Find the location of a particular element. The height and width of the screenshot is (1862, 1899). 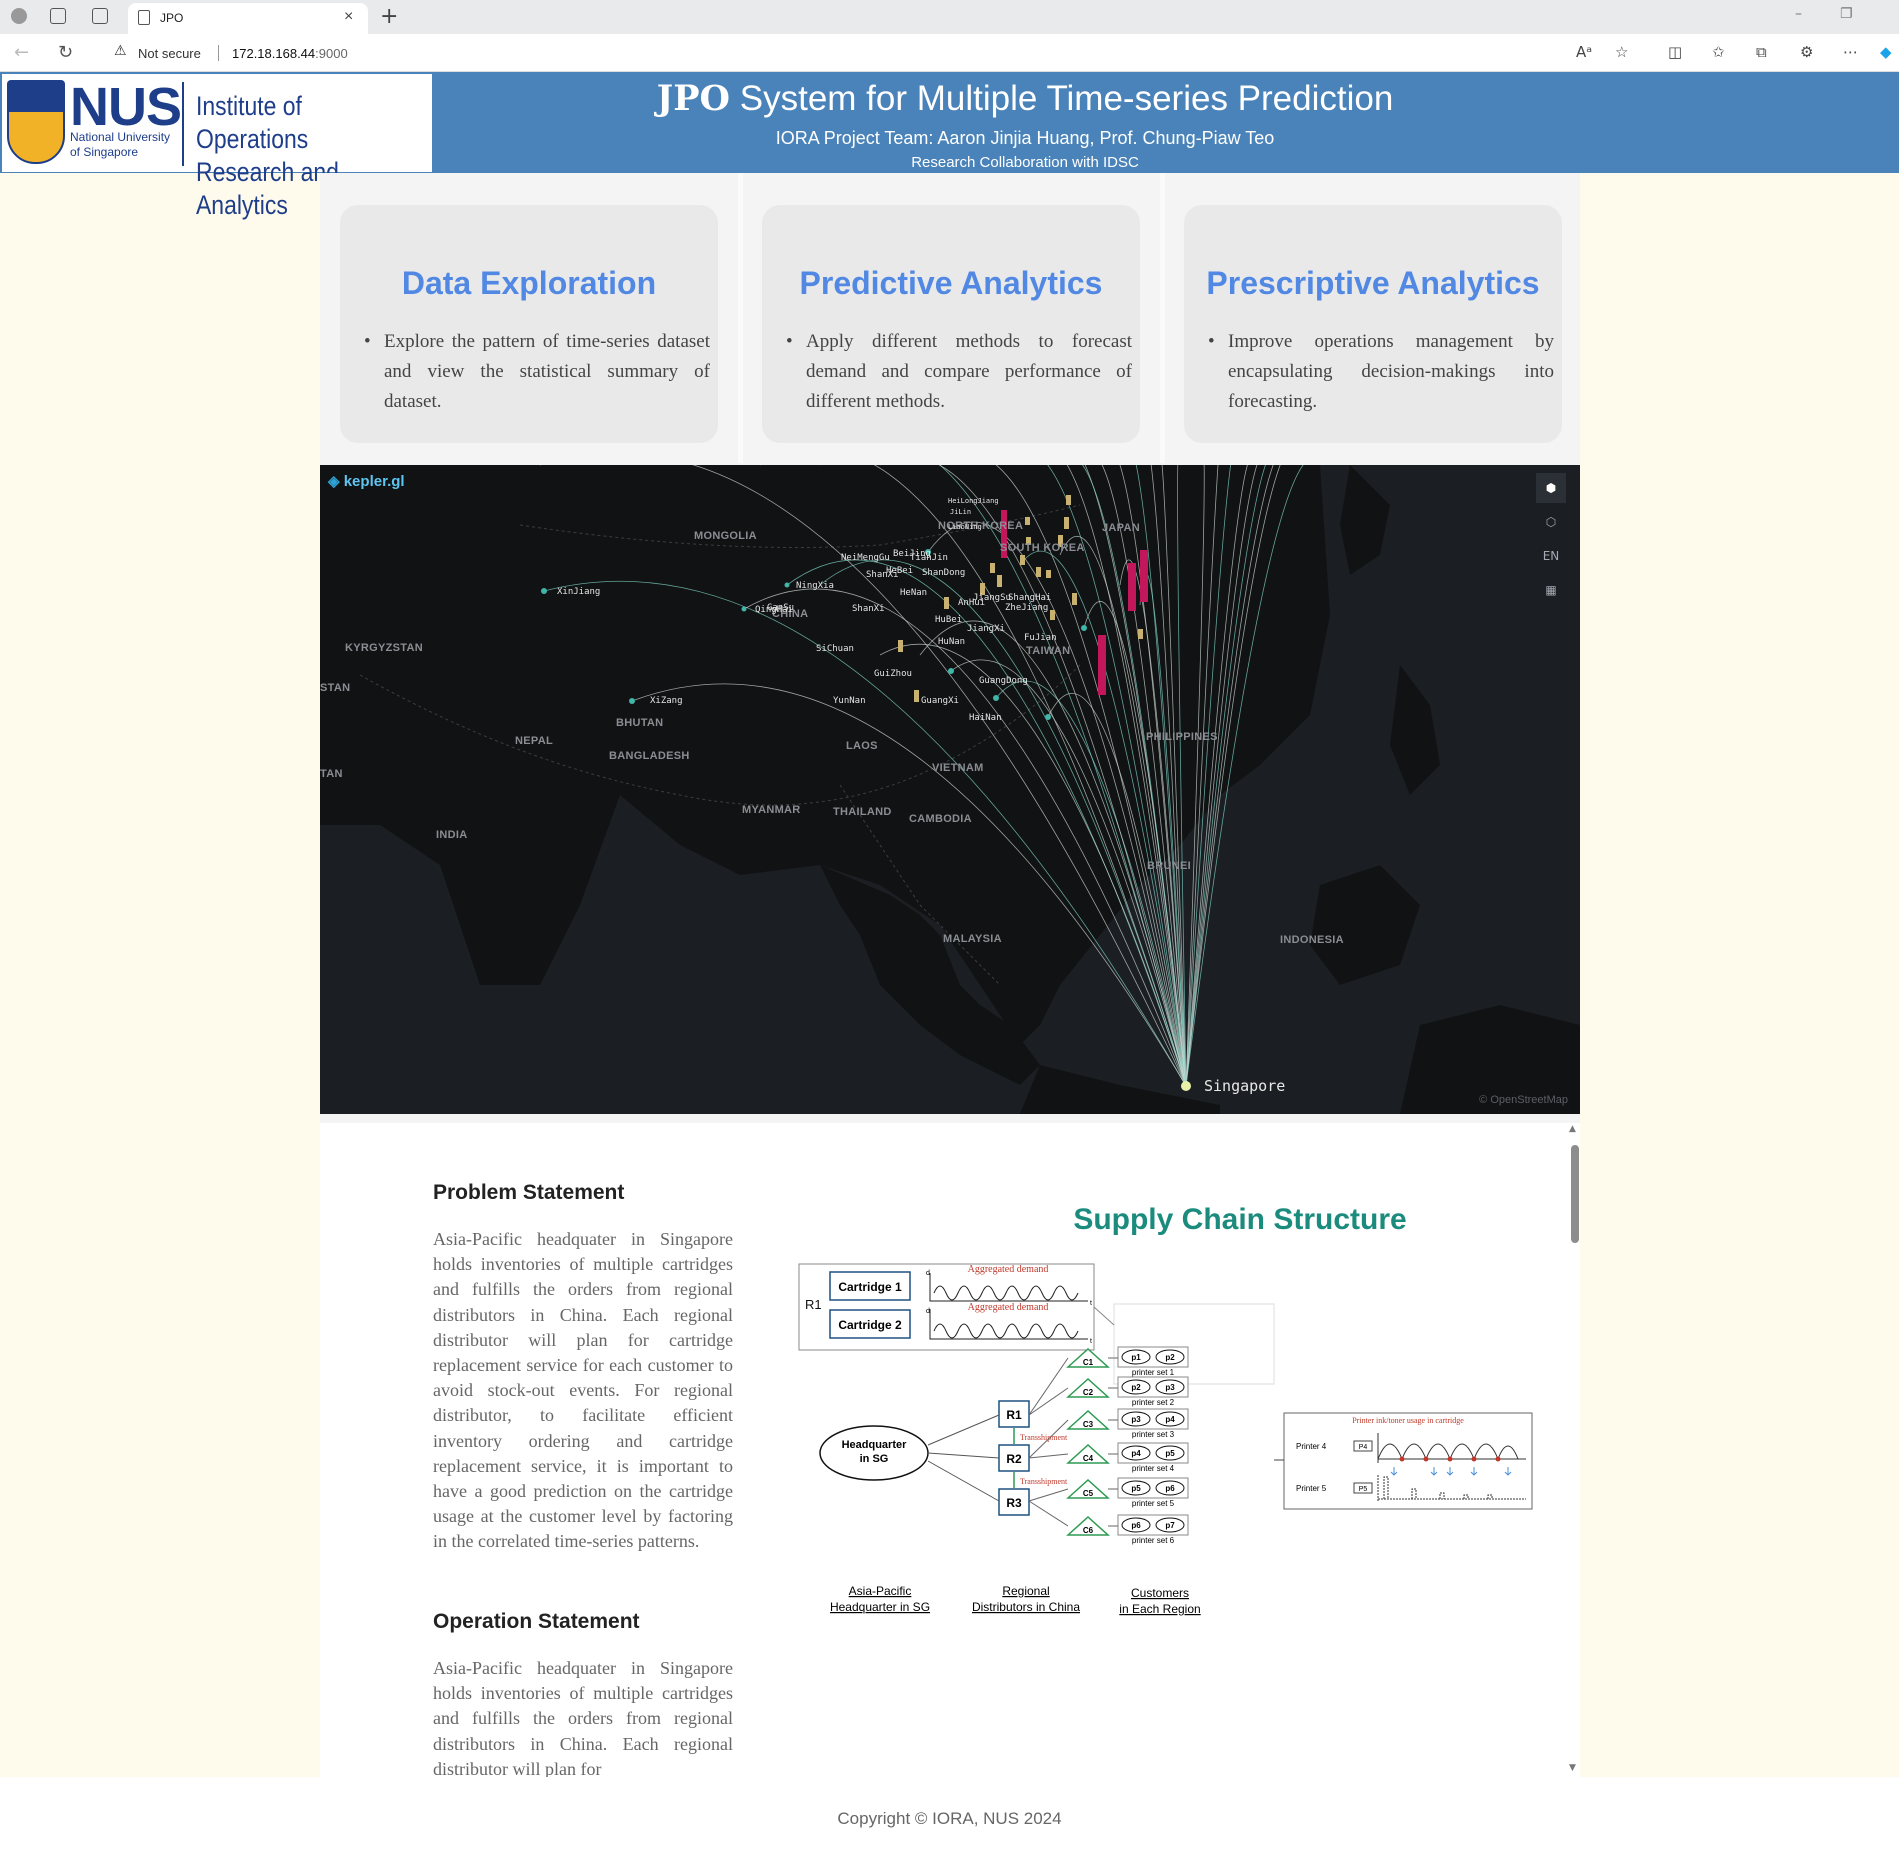

scroll-up-icon: ▲ is located at coordinates (1572, 1129).